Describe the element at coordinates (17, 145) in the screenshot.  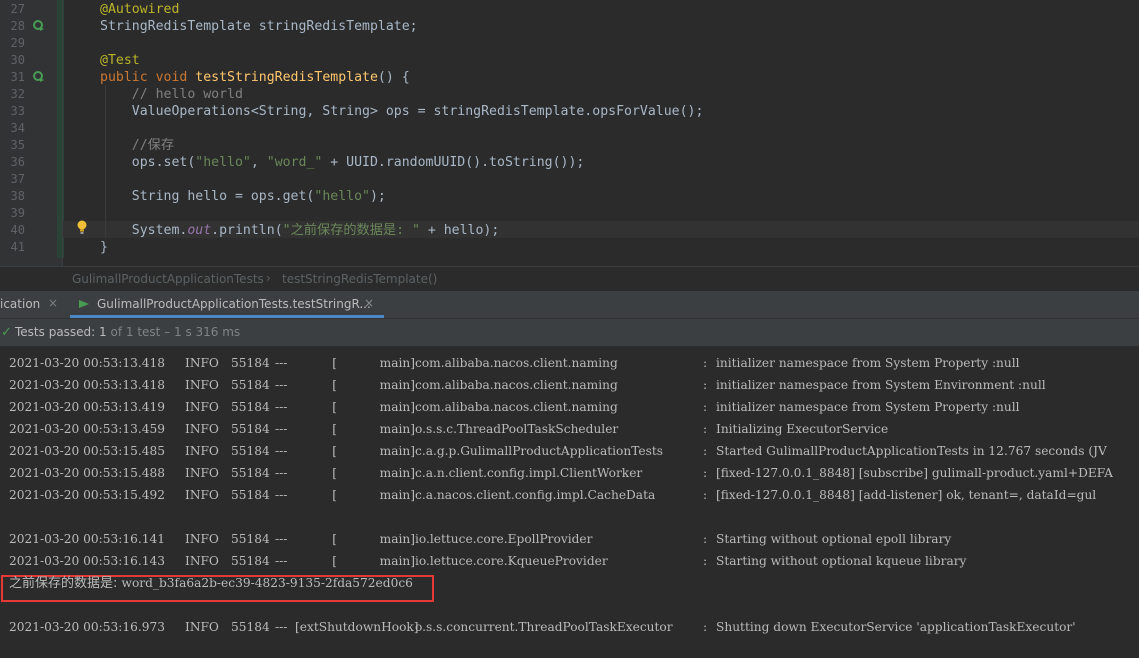
I see `line-number: 35` at that location.